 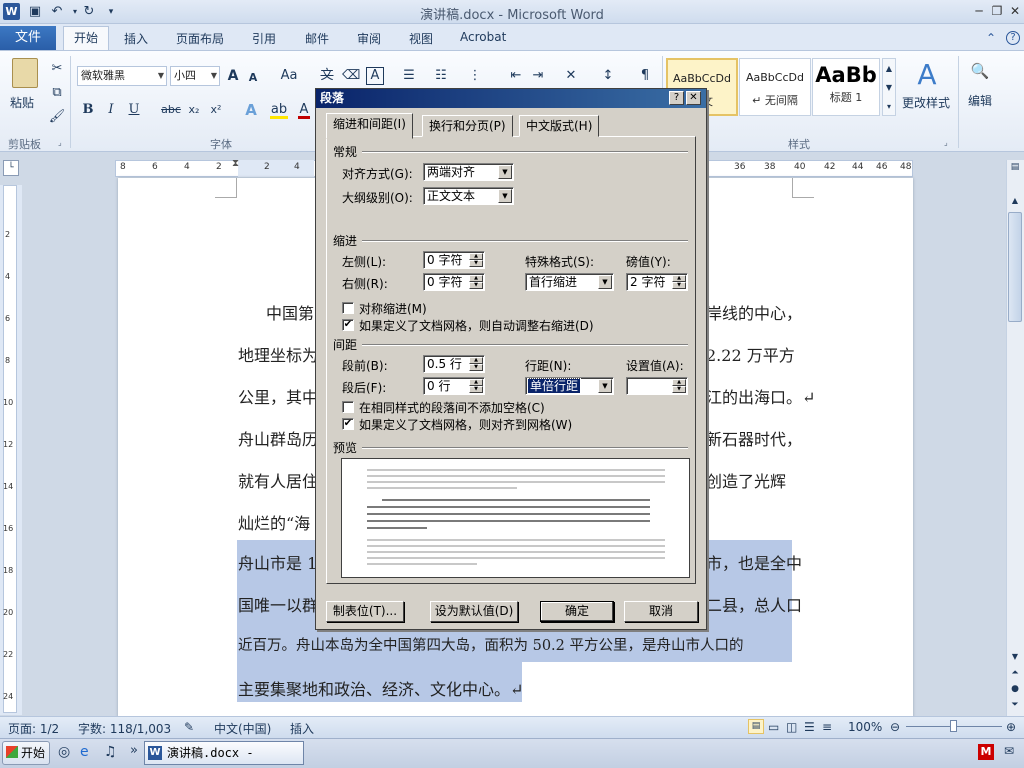 I want to click on vertical-ruler, so click(x=10, y=449).